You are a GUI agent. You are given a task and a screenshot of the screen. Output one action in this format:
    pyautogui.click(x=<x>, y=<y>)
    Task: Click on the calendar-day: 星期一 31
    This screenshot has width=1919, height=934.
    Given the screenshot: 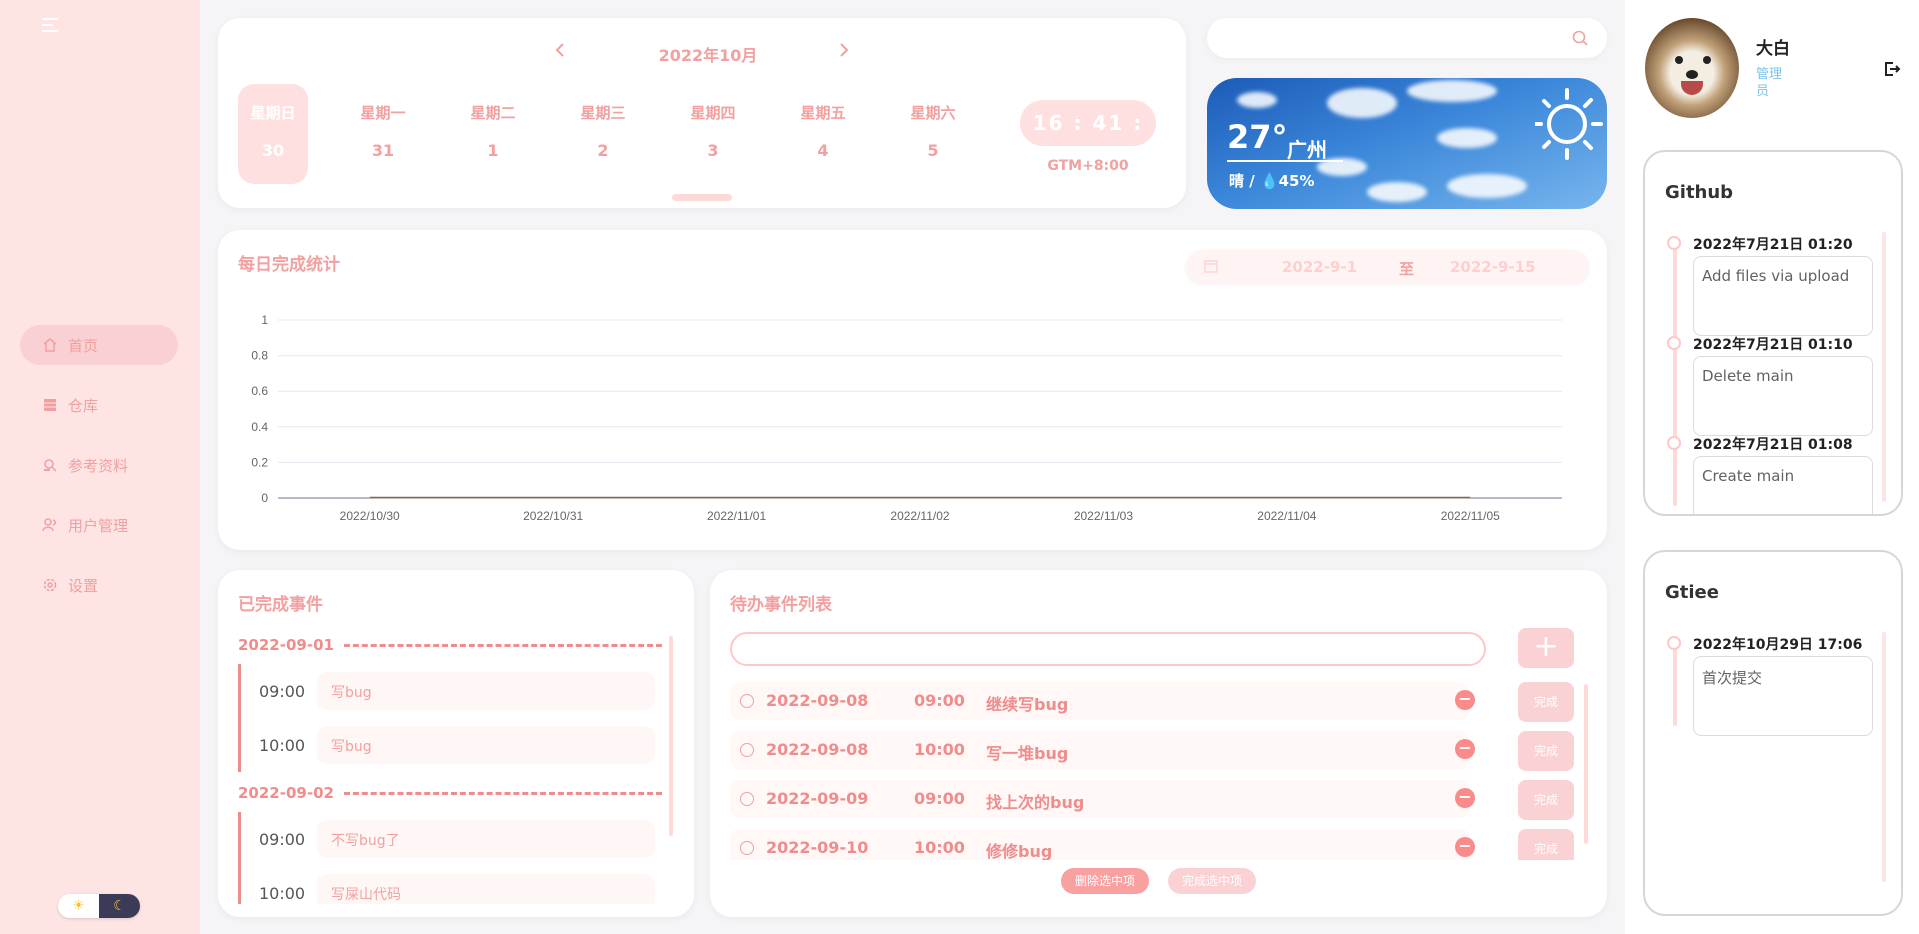 What is the action you would take?
    pyautogui.click(x=383, y=134)
    